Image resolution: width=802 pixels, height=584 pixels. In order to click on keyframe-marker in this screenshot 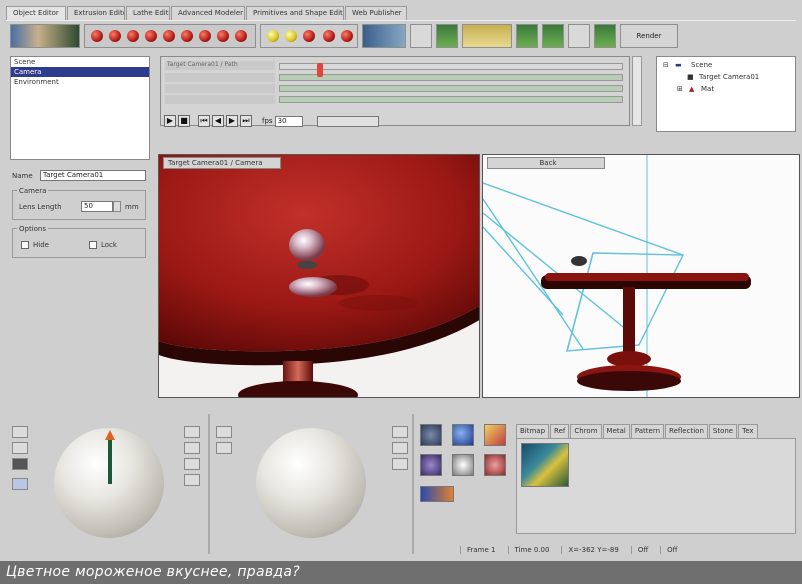, I will do `click(320, 70)`.